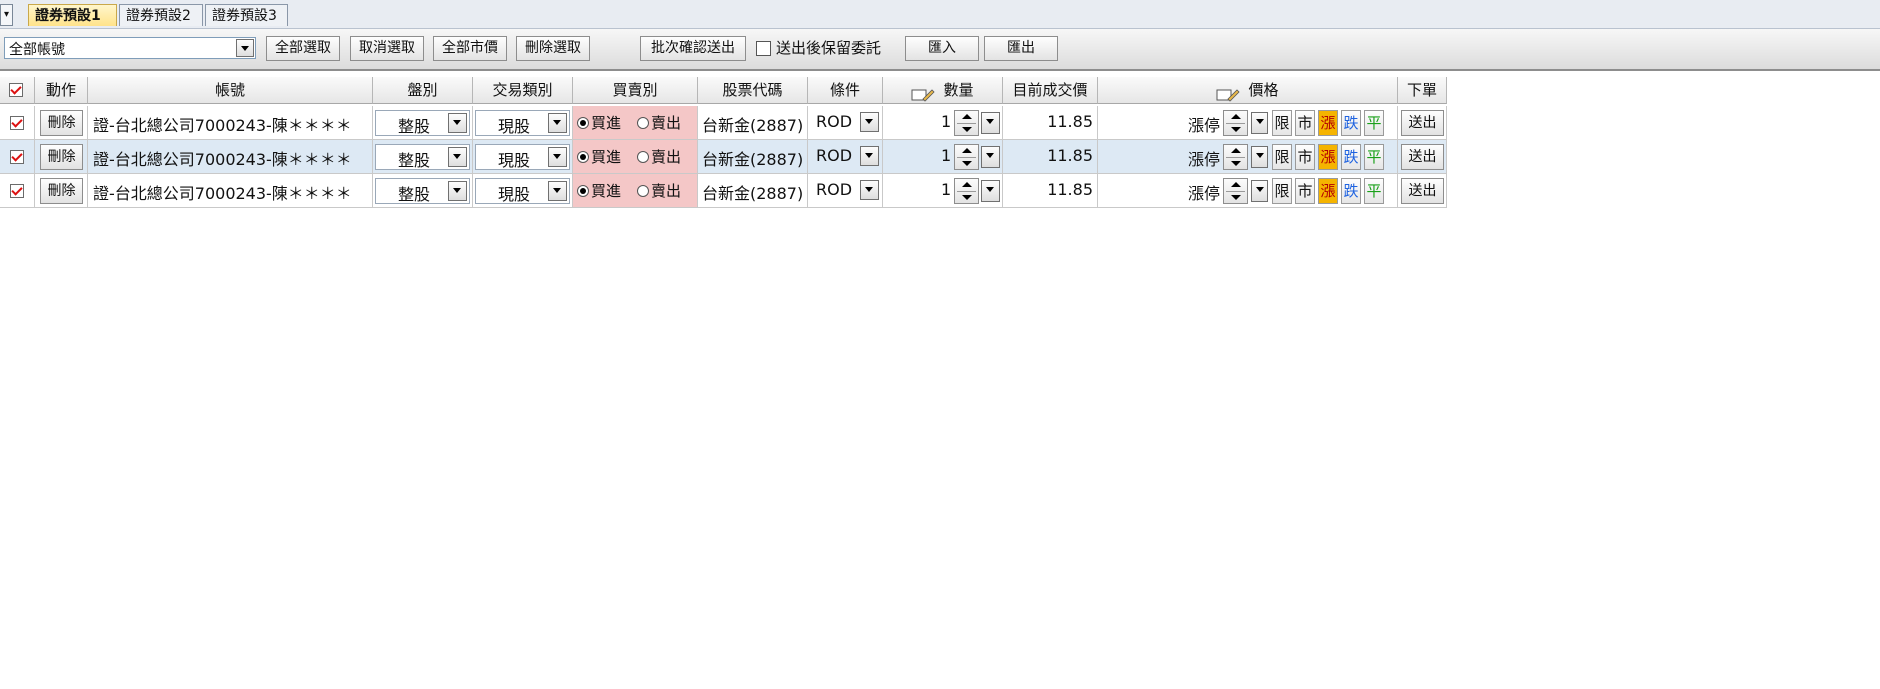 The width and height of the screenshot is (1880, 689). Describe the element at coordinates (942, 48) in the screenshot. I see `import-button: 匯入` at that location.